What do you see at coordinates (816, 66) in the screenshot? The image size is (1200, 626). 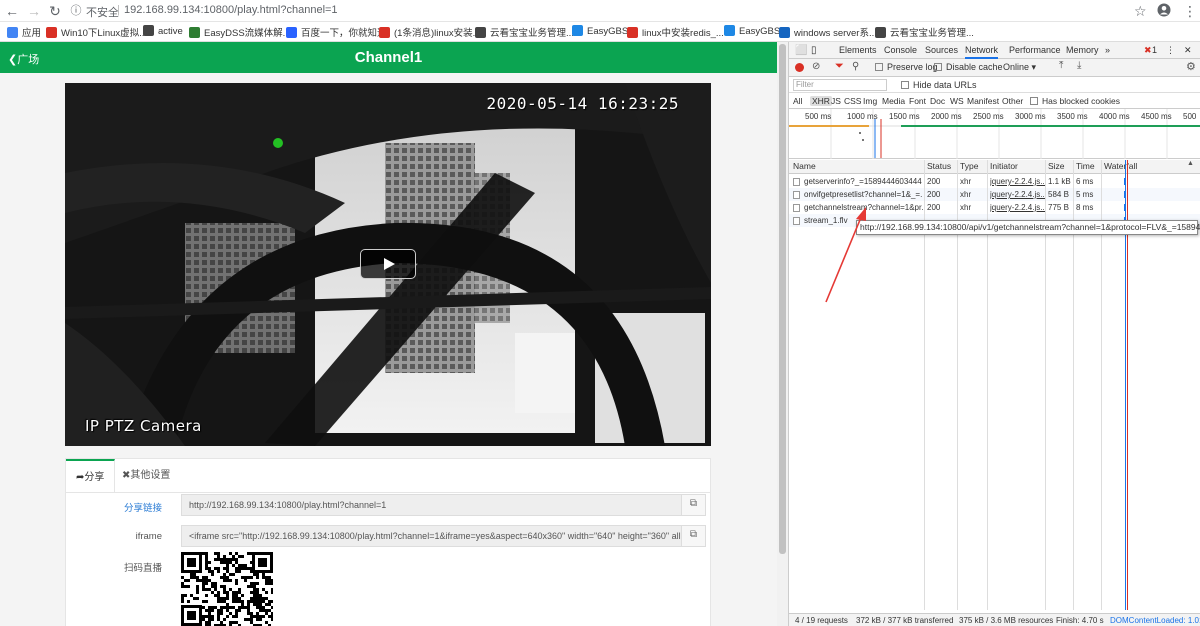 I see `clear-icon: ⊘` at bounding box center [816, 66].